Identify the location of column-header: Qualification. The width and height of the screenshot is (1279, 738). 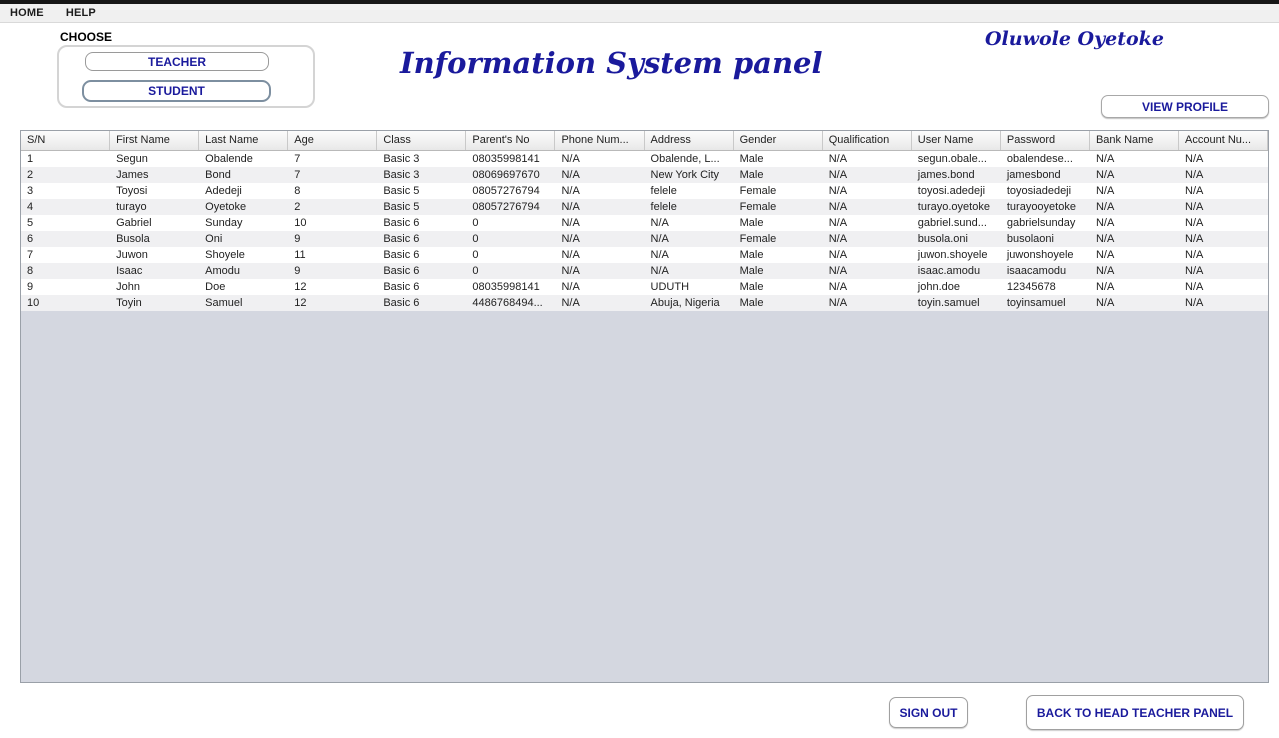
(867, 140).